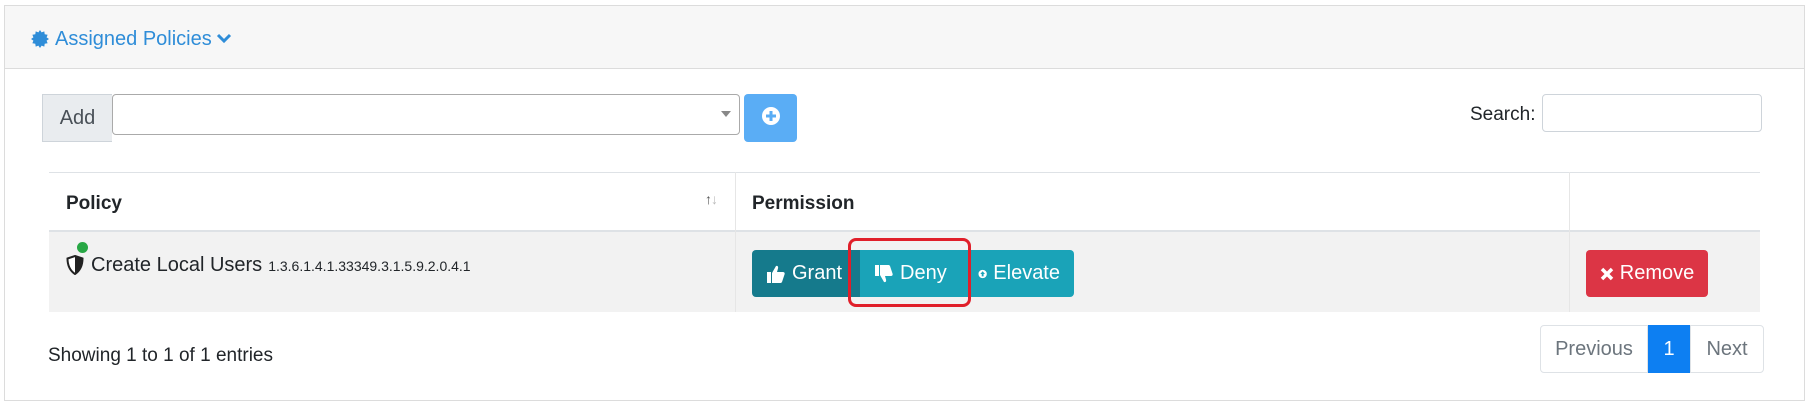 The height and width of the screenshot is (401, 1809). Describe the element at coordinates (982, 273) in the screenshot. I see `arrow-up-circle-icon` at that location.